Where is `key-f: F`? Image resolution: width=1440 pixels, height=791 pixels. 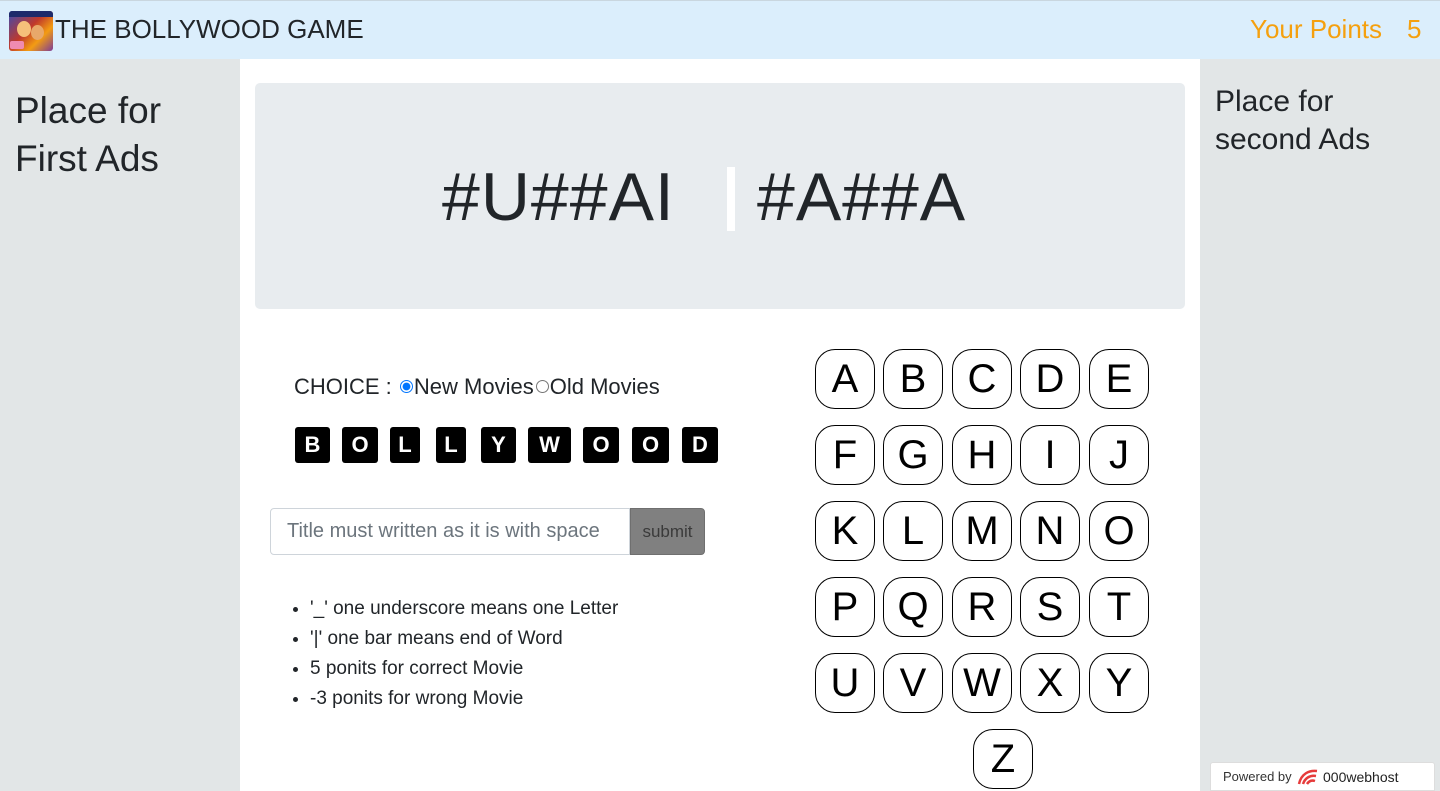 key-f: F is located at coordinates (845, 455).